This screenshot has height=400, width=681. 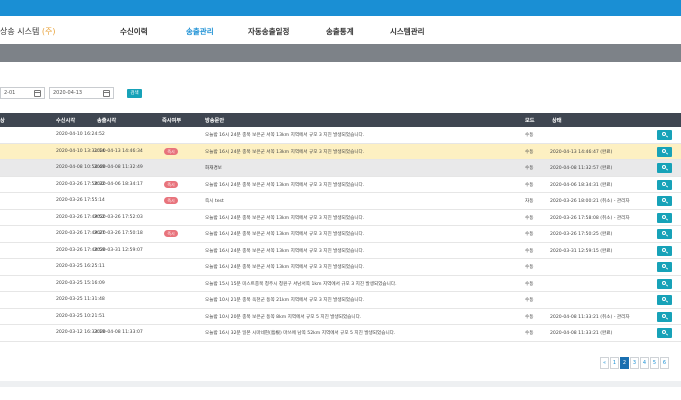 I want to click on received-at-cell: 2020-04-10 16:24:52, so click(x=80, y=134).